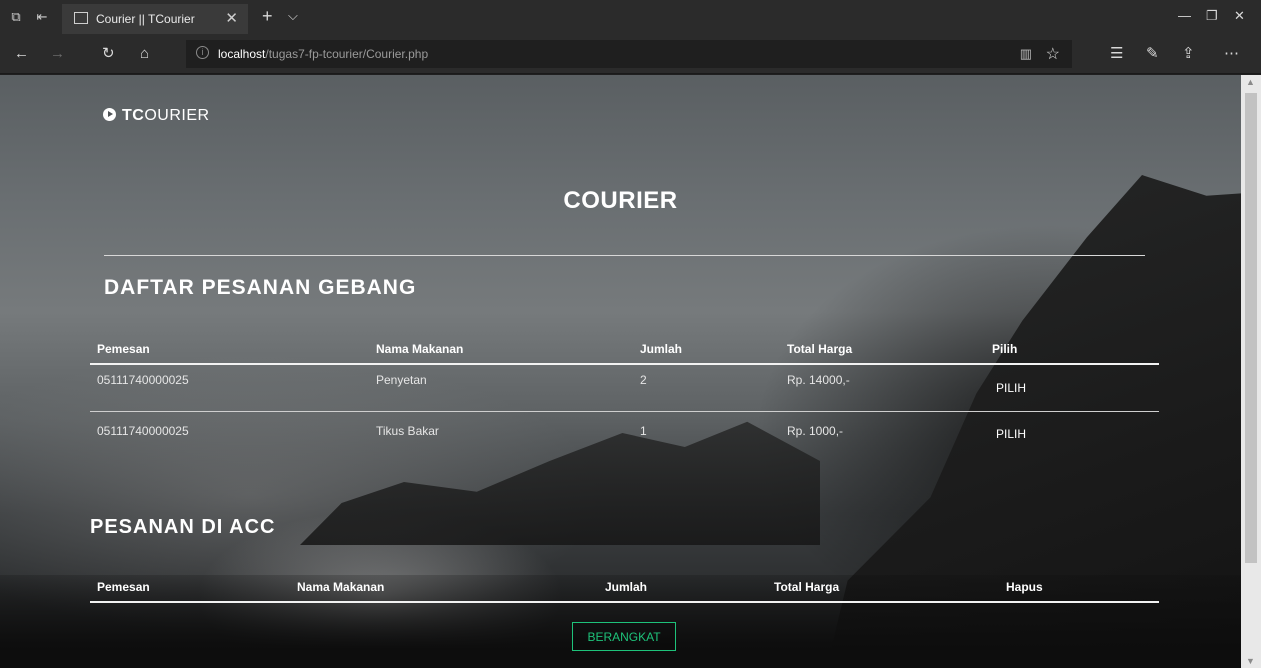 The width and height of the screenshot is (1261, 668). I want to click on header-pilih: Pilih, so click(1005, 349).